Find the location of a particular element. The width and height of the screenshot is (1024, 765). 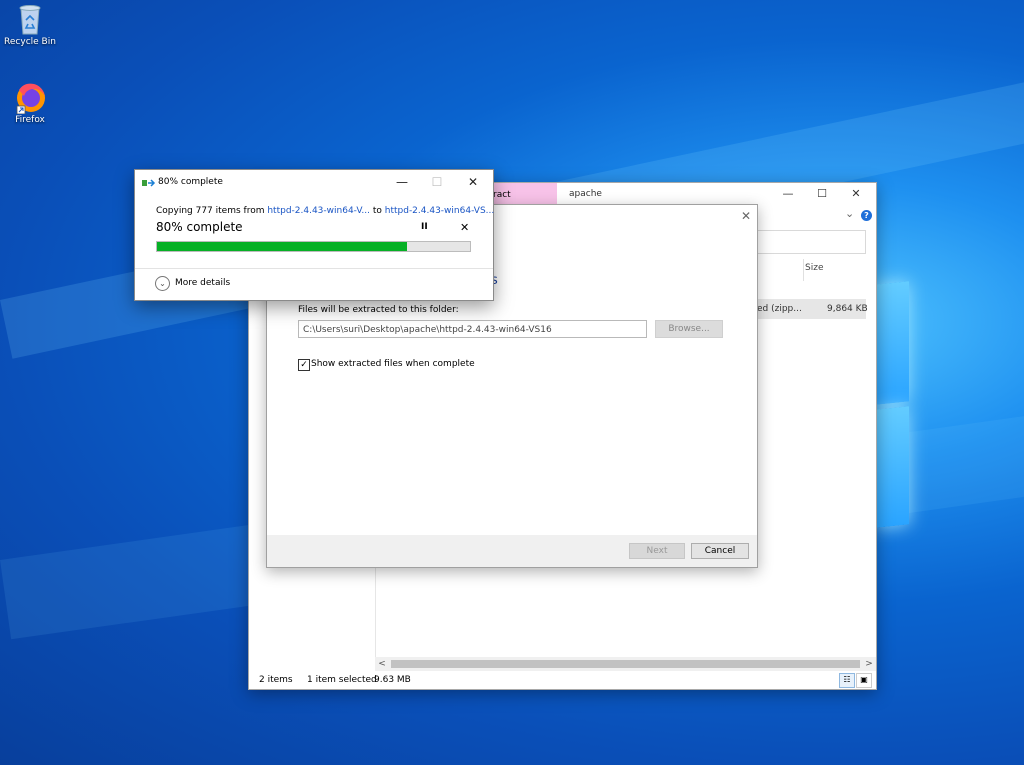

more-details-button: More details is located at coordinates (202, 283).